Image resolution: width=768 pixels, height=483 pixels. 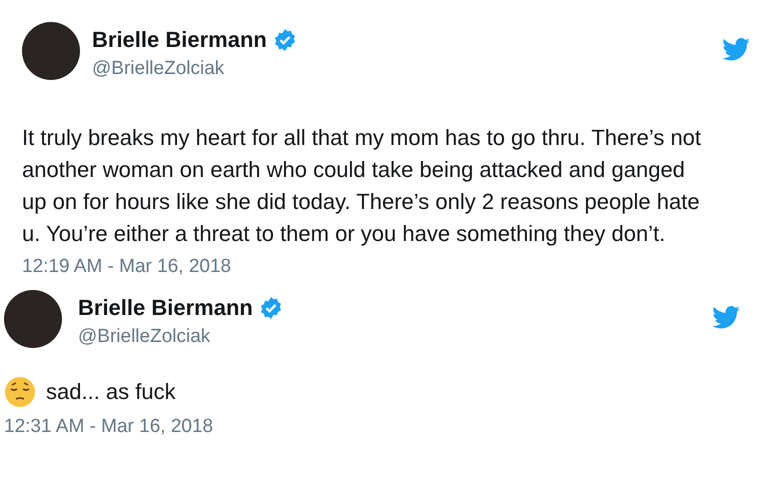 I want to click on tweet-text: sad... as fuck, so click(x=111, y=392).